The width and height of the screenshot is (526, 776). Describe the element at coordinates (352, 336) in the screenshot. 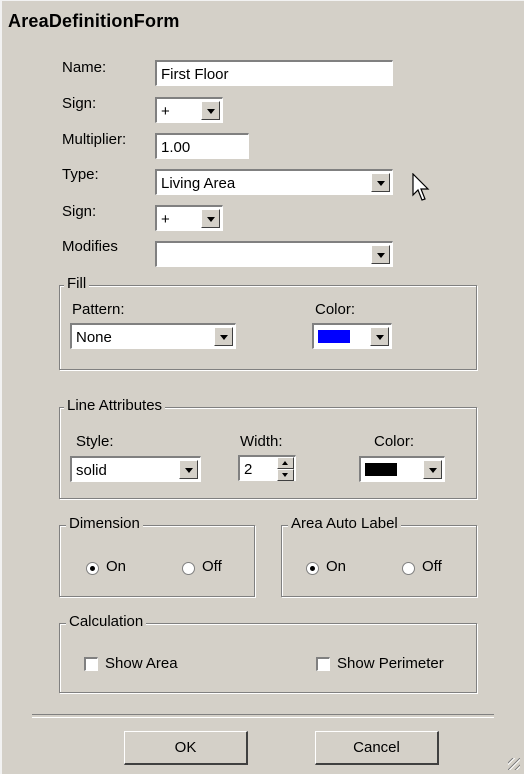

I see `fill-color-select` at that location.